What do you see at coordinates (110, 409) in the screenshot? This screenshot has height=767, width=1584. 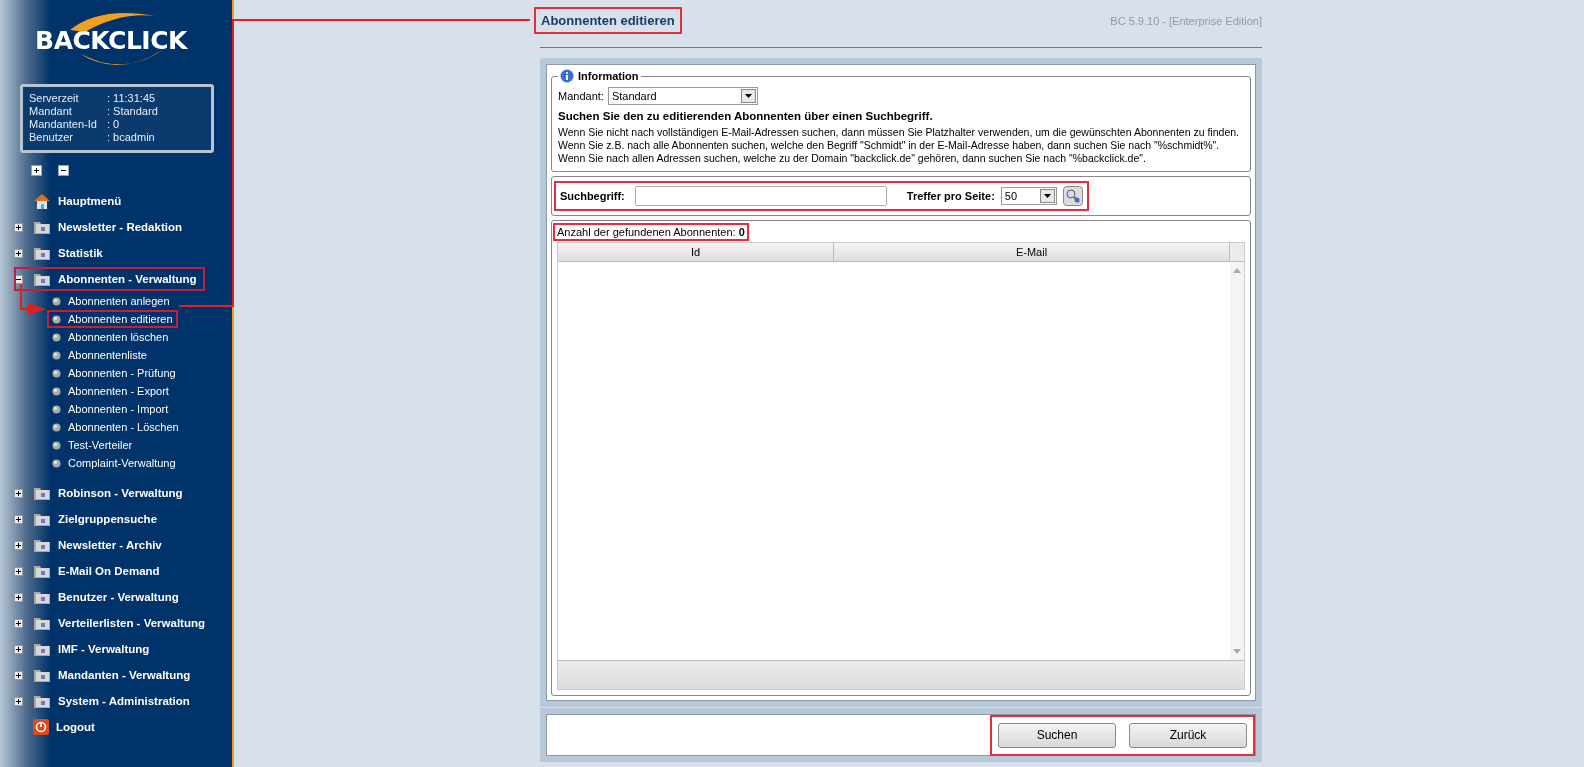 I see `submenu-item: Abonnenten - Import` at bounding box center [110, 409].